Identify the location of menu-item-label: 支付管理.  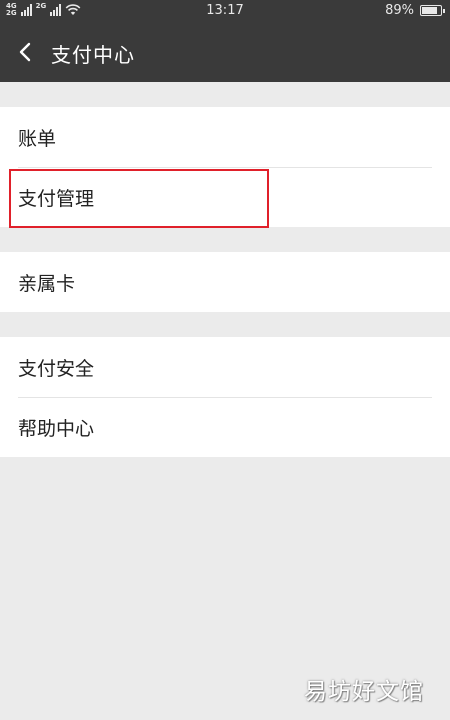
(56, 198).